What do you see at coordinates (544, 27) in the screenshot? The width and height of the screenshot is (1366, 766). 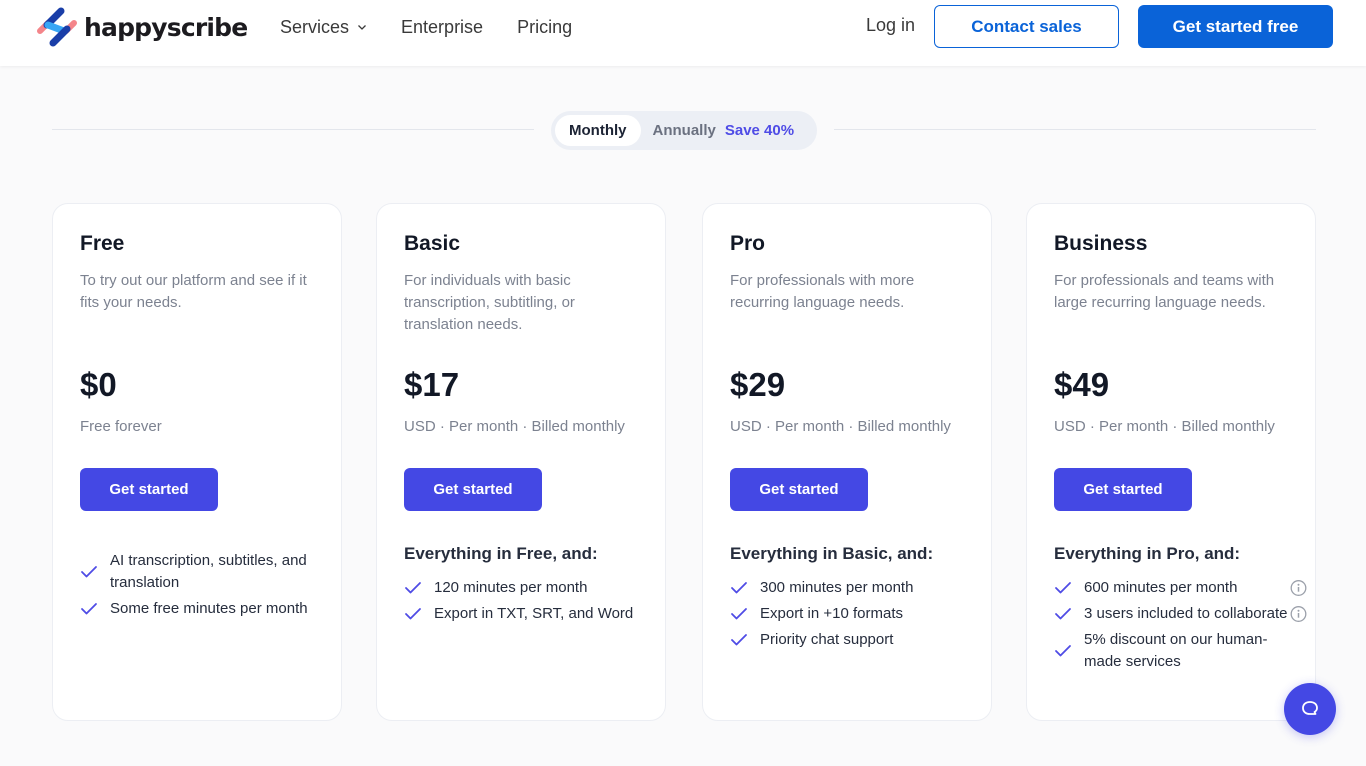 I see `nav-pricing: Pricing` at bounding box center [544, 27].